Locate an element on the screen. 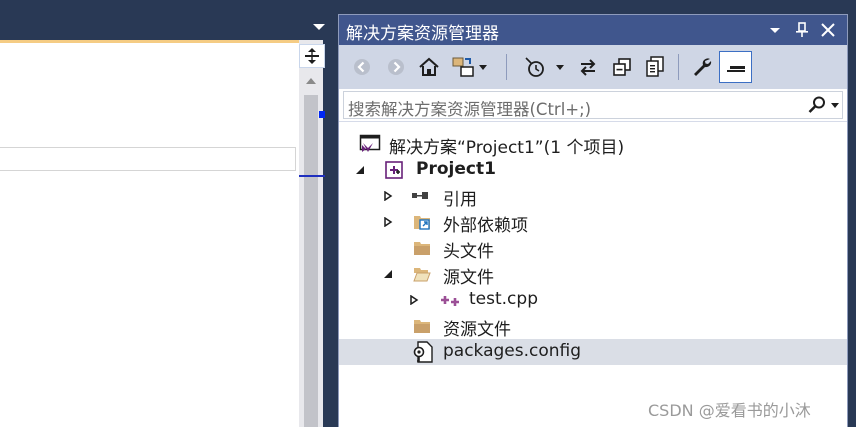 The height and width of the screenshot is (427, 856). split-window-button is located at coordinates (312, 56).